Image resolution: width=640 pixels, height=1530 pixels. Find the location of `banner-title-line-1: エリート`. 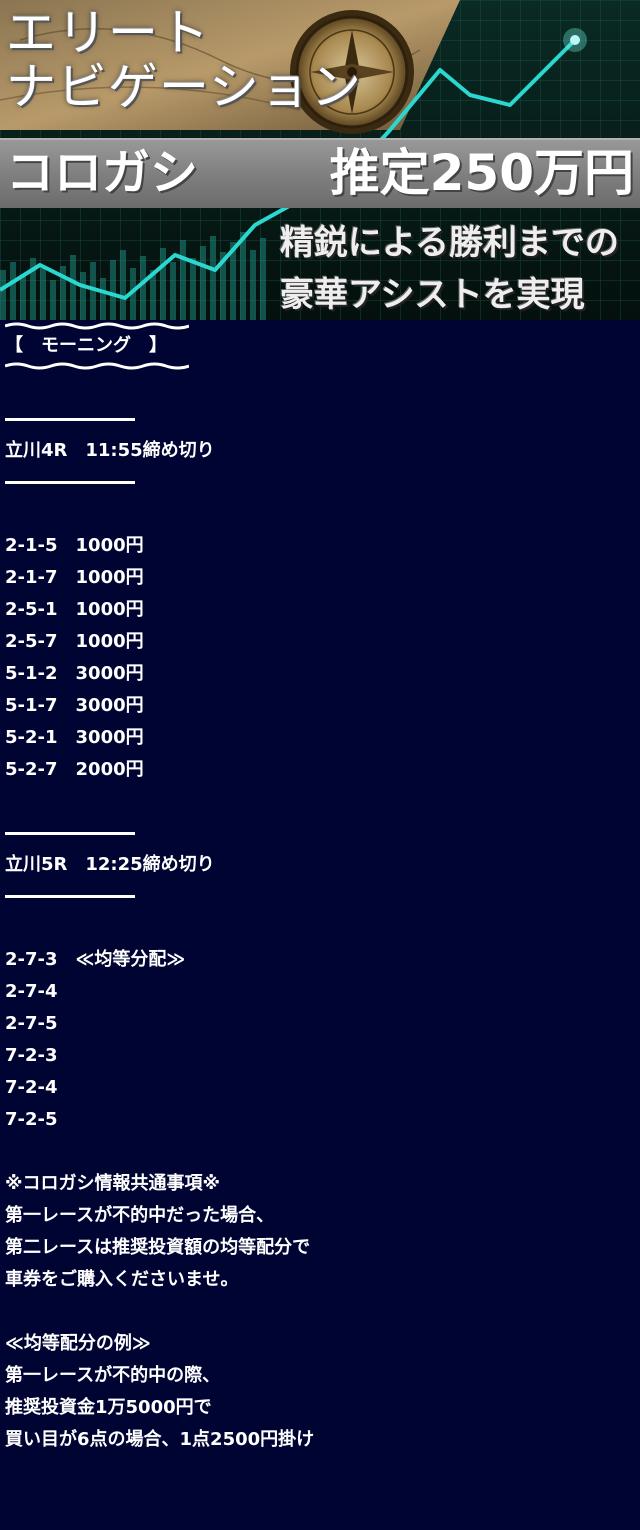

banner-title-line-1: エリート is located at coordinates (108, 33).